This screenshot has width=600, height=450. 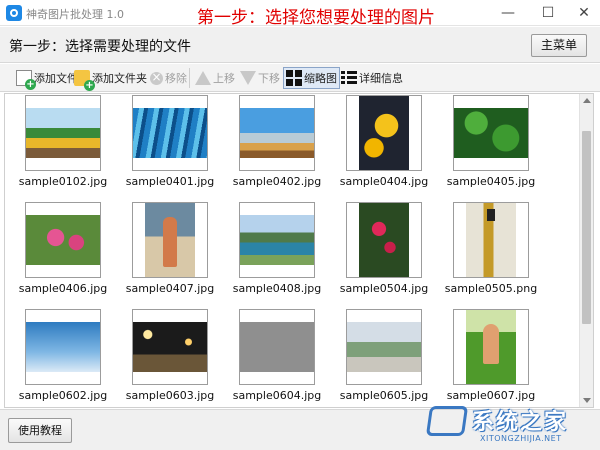 What do you see at coordinates (277, 288) in the screenshot?
I see `thumbnail-filename: sample0408.jpg` at bounding box center [277, 288].